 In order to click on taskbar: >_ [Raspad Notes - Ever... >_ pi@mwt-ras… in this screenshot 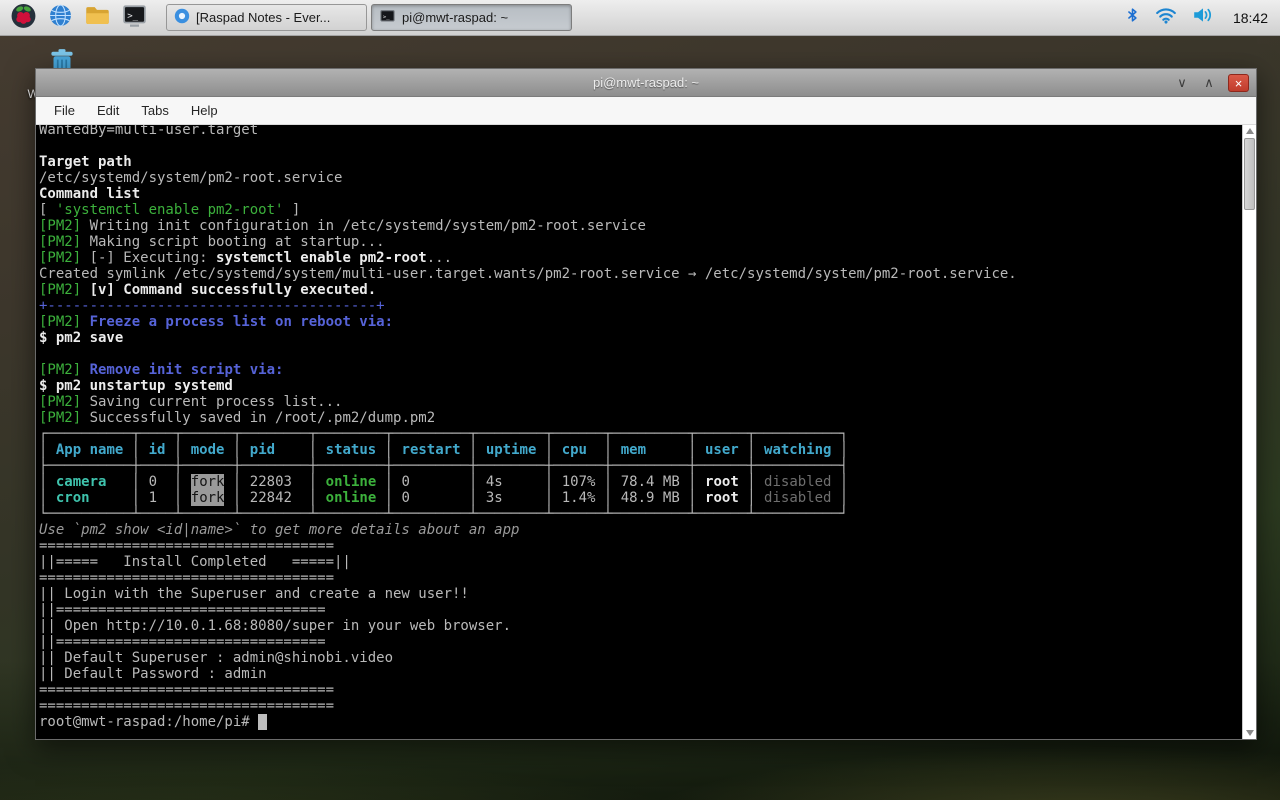, I will do `click(640, 18)`.